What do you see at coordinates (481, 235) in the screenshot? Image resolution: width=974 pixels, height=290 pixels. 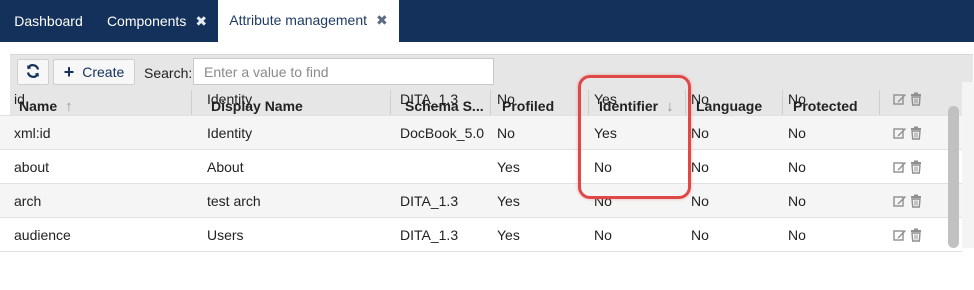 I see `table-row: audience Users DITA_1.3 Yes No No No` at bounding box center [481, 235].